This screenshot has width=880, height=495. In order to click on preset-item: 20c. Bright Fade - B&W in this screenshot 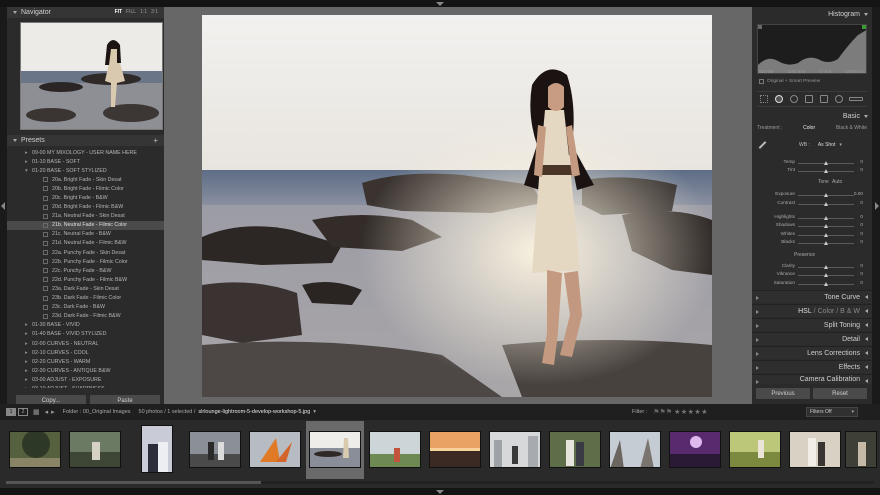, I will do `click(85, 197)`.